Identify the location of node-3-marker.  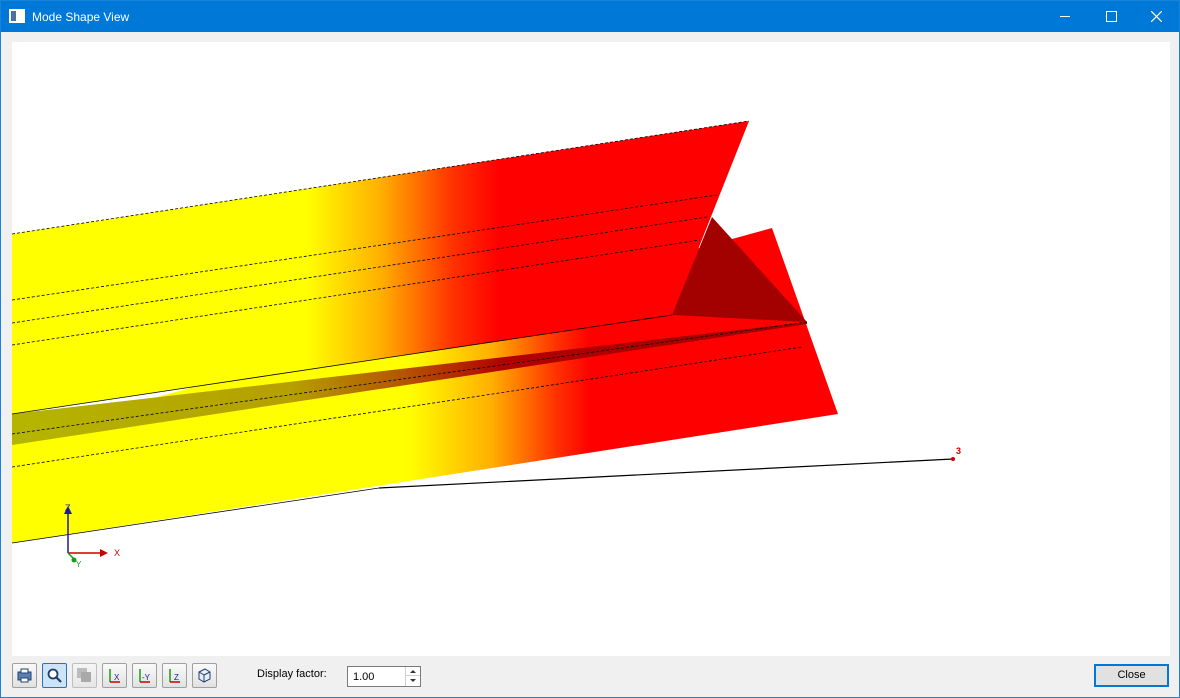
(953, 459).